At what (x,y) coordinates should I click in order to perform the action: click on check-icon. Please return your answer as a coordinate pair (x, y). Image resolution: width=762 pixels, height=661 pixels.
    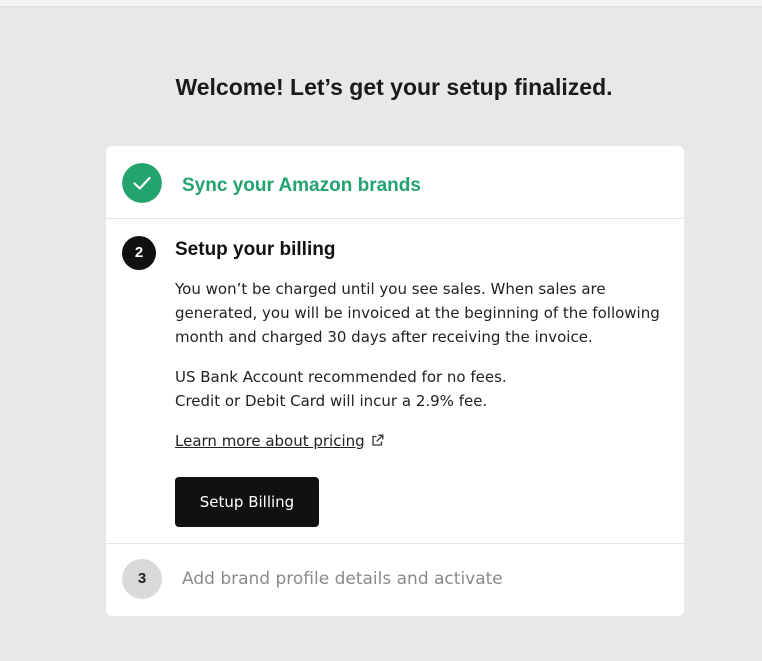
    Looking at the image, I should click on (142, 183).